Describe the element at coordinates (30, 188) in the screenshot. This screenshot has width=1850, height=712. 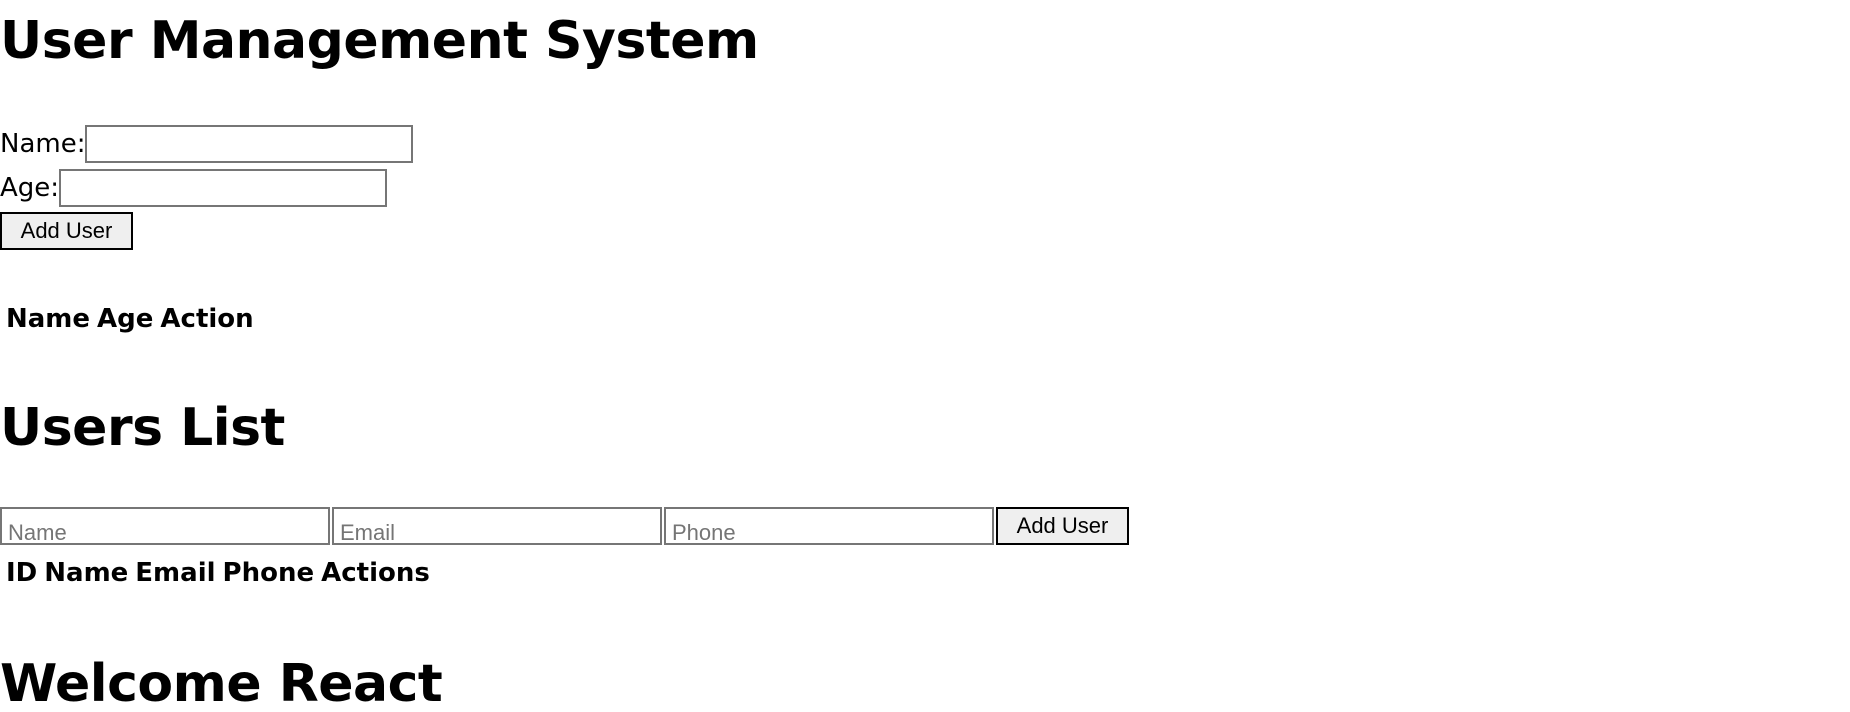
I see `age-label: Age:` at that location.